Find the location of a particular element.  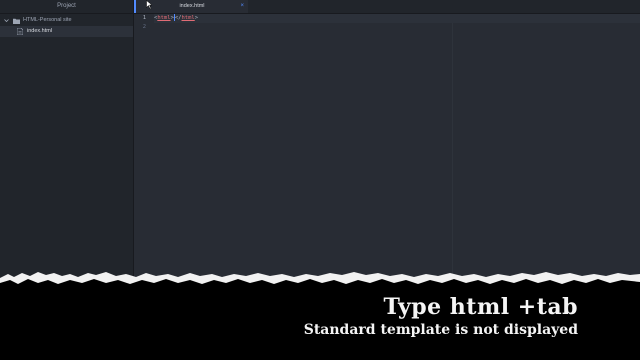

folder-icon is located at coordinates (16, 20).